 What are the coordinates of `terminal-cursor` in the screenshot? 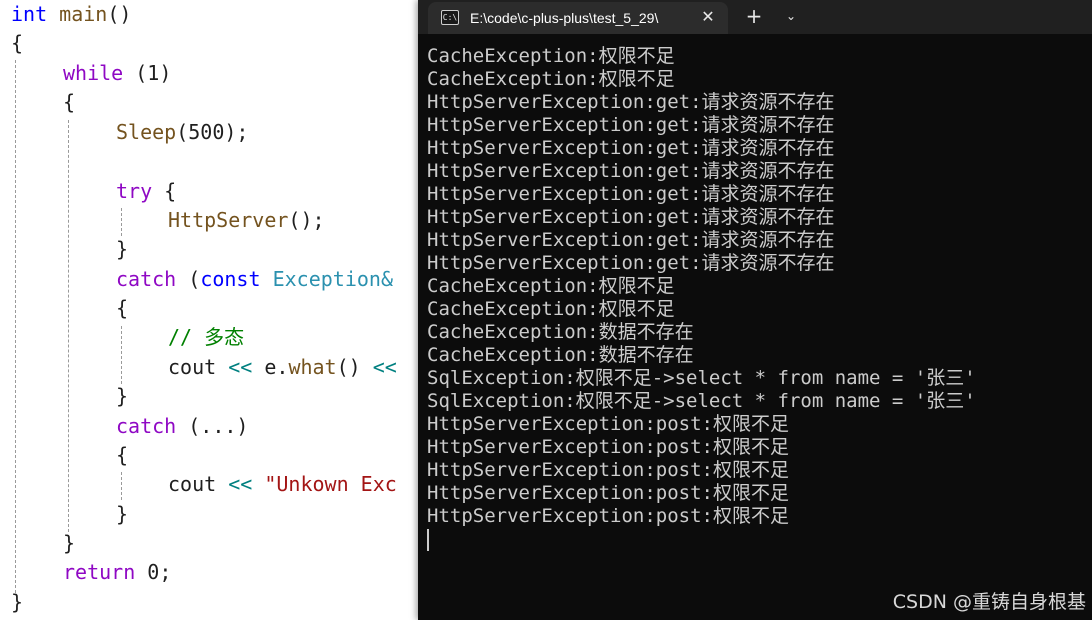 It's located at (428, 540).